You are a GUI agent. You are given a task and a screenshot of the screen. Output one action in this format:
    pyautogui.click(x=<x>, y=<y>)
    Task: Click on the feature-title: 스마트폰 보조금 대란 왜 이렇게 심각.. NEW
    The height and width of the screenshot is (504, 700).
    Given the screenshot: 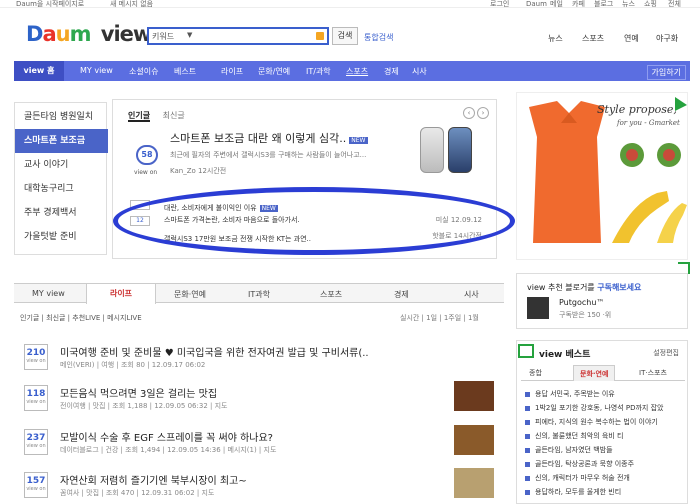 What is the action you would take?
    pyautogui.click(x=269, y=138)
    